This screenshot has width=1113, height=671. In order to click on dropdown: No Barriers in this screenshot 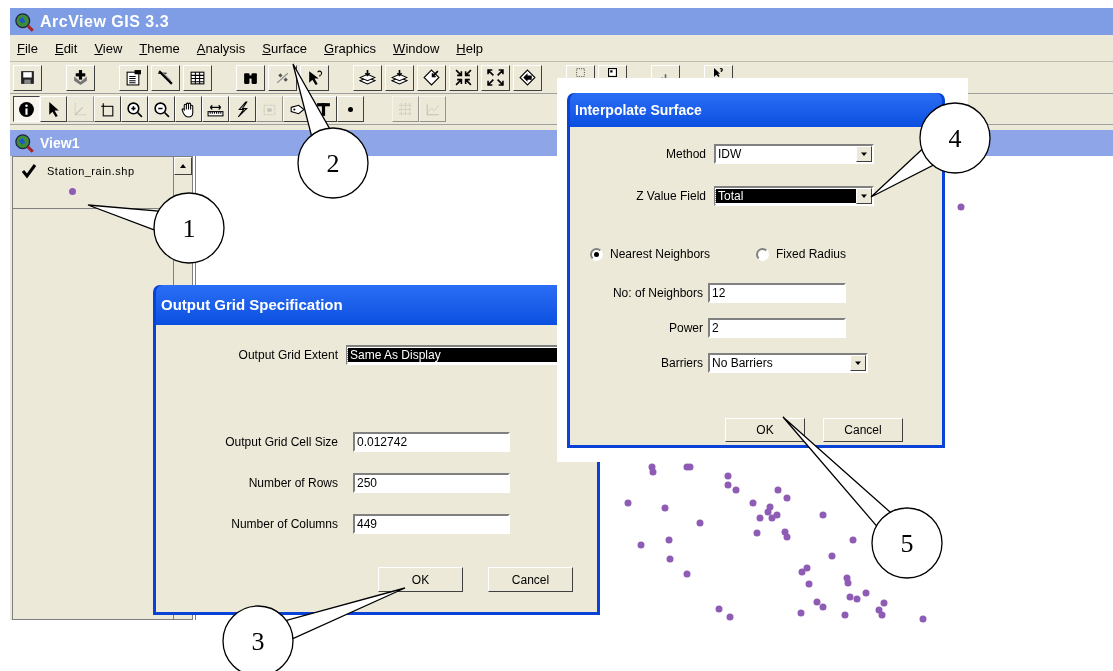, I will do `click(788, 363)`.